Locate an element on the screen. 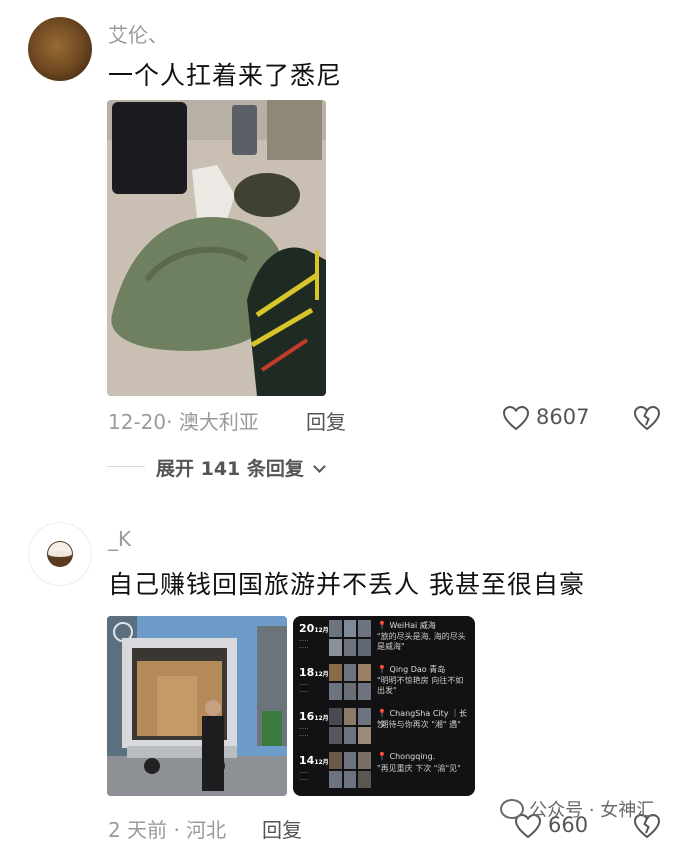 This screenshot has width=690, height=843. trip-city: Chongqing. is located at coordinates (412, 756).